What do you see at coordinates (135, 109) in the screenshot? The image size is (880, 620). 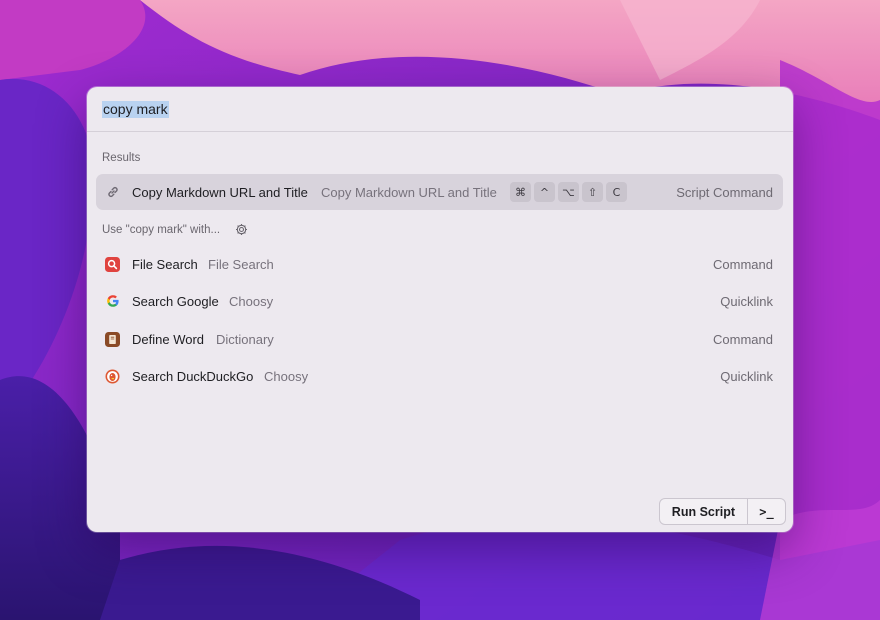 I see `search-input: copy mark` at bounding box center [135, 109].